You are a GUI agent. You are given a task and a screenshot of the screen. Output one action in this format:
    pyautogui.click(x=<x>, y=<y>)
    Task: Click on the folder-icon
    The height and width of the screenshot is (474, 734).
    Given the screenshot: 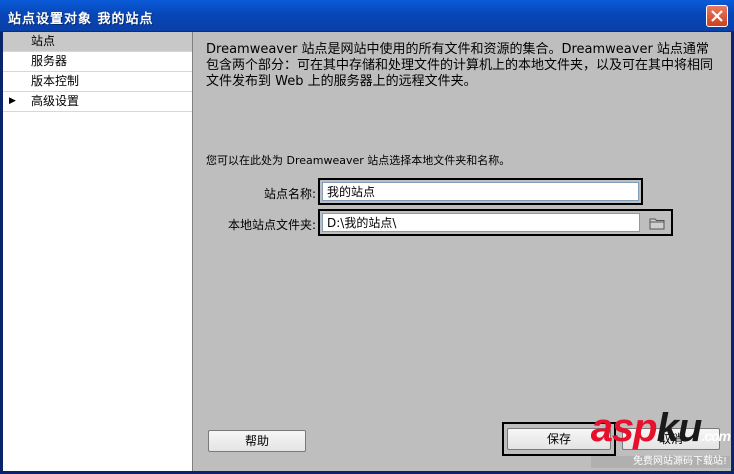 What is the action you would take?
    pyautogui.click(x=657, y=223)
    